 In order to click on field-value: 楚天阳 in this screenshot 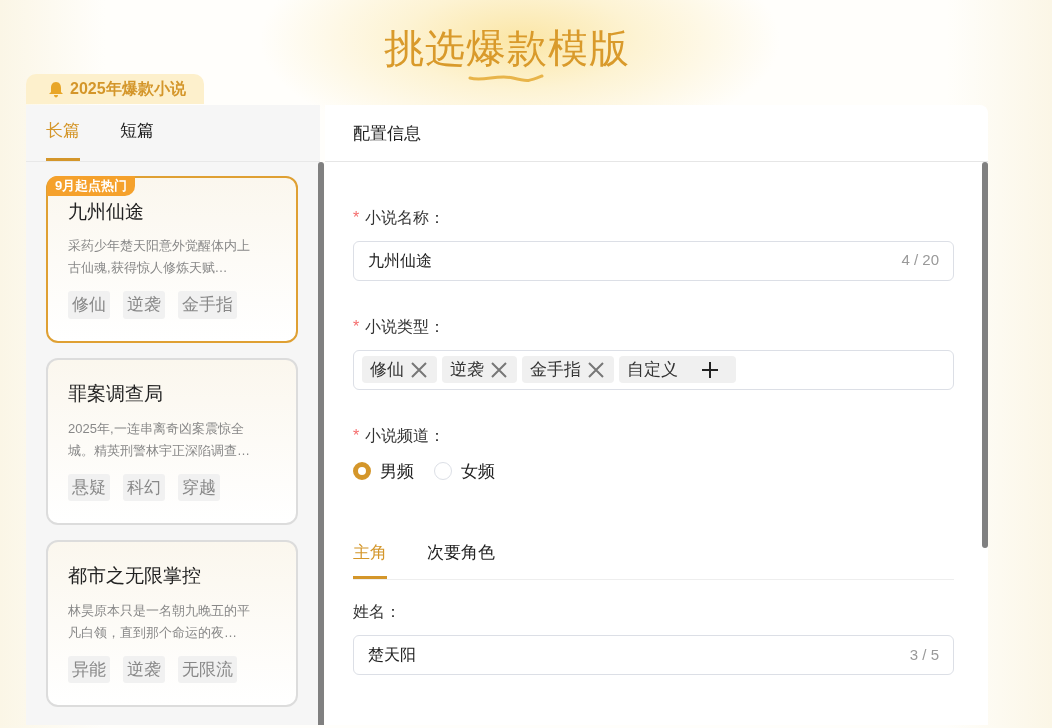, I will do `click(392, 655)`.